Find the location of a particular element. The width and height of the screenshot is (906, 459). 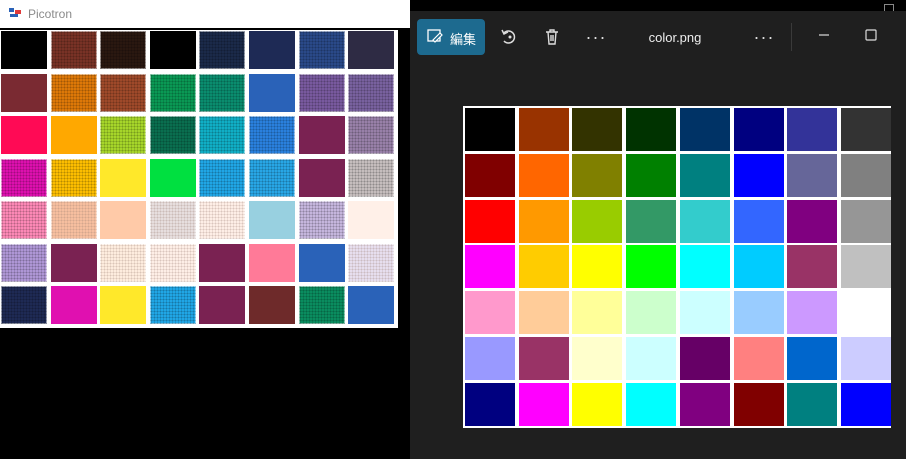

minimize-button is located at coordinates (824, 37).